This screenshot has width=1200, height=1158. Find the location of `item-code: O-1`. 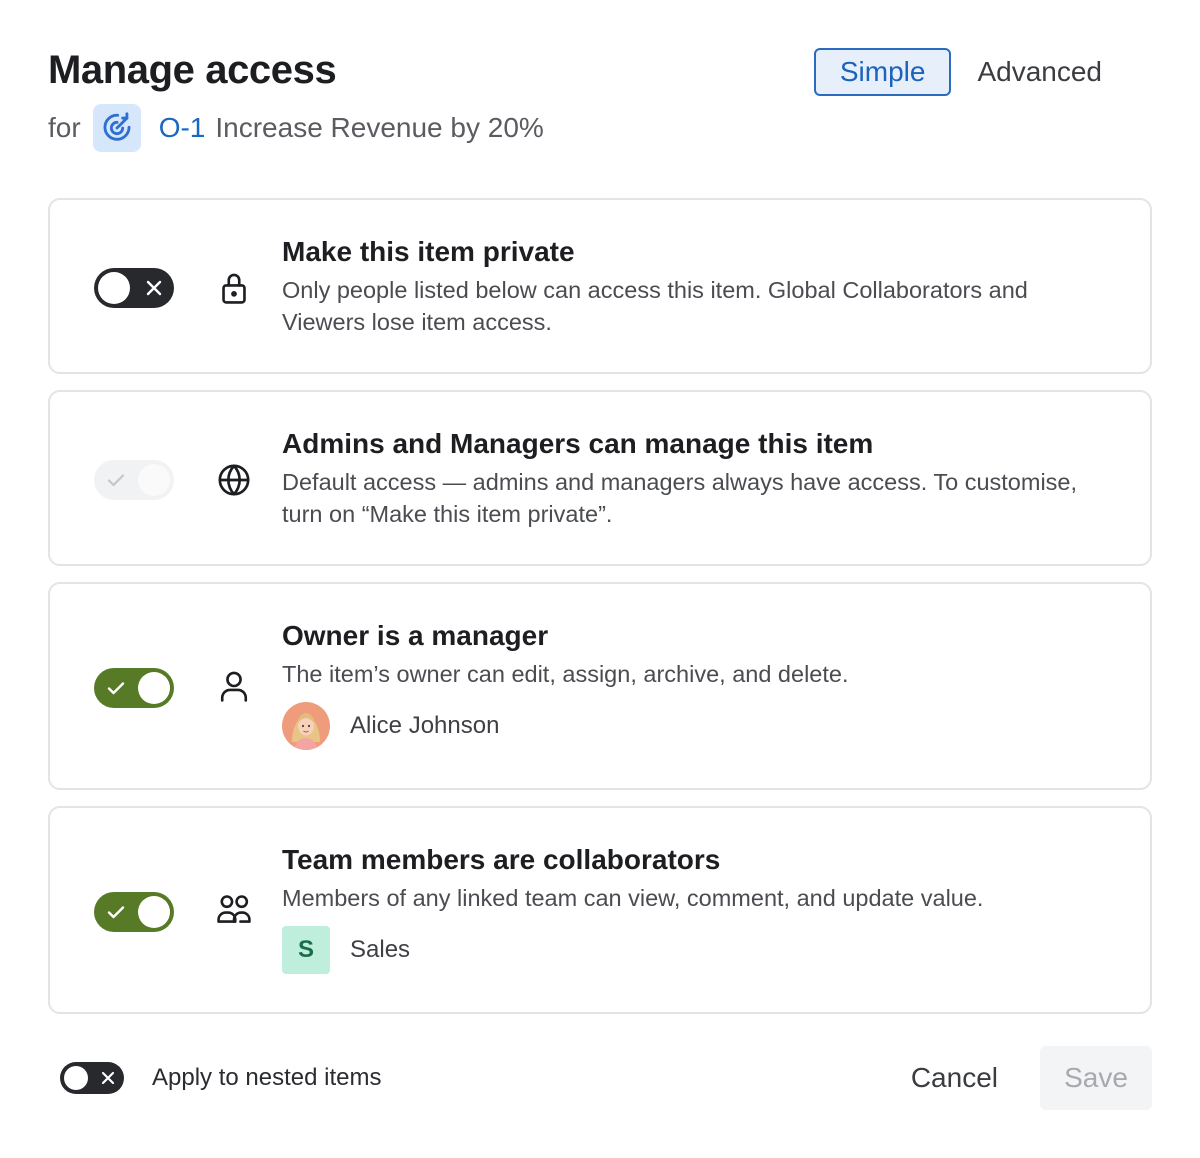

item-code: O-1 is located at coordinates (182, 128).